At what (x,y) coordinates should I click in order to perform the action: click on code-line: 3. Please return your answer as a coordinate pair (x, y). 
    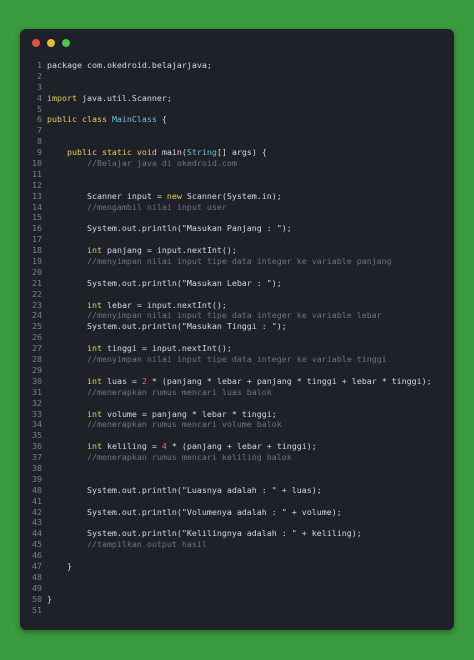
    Looking at the image, I should click on (237, 87).